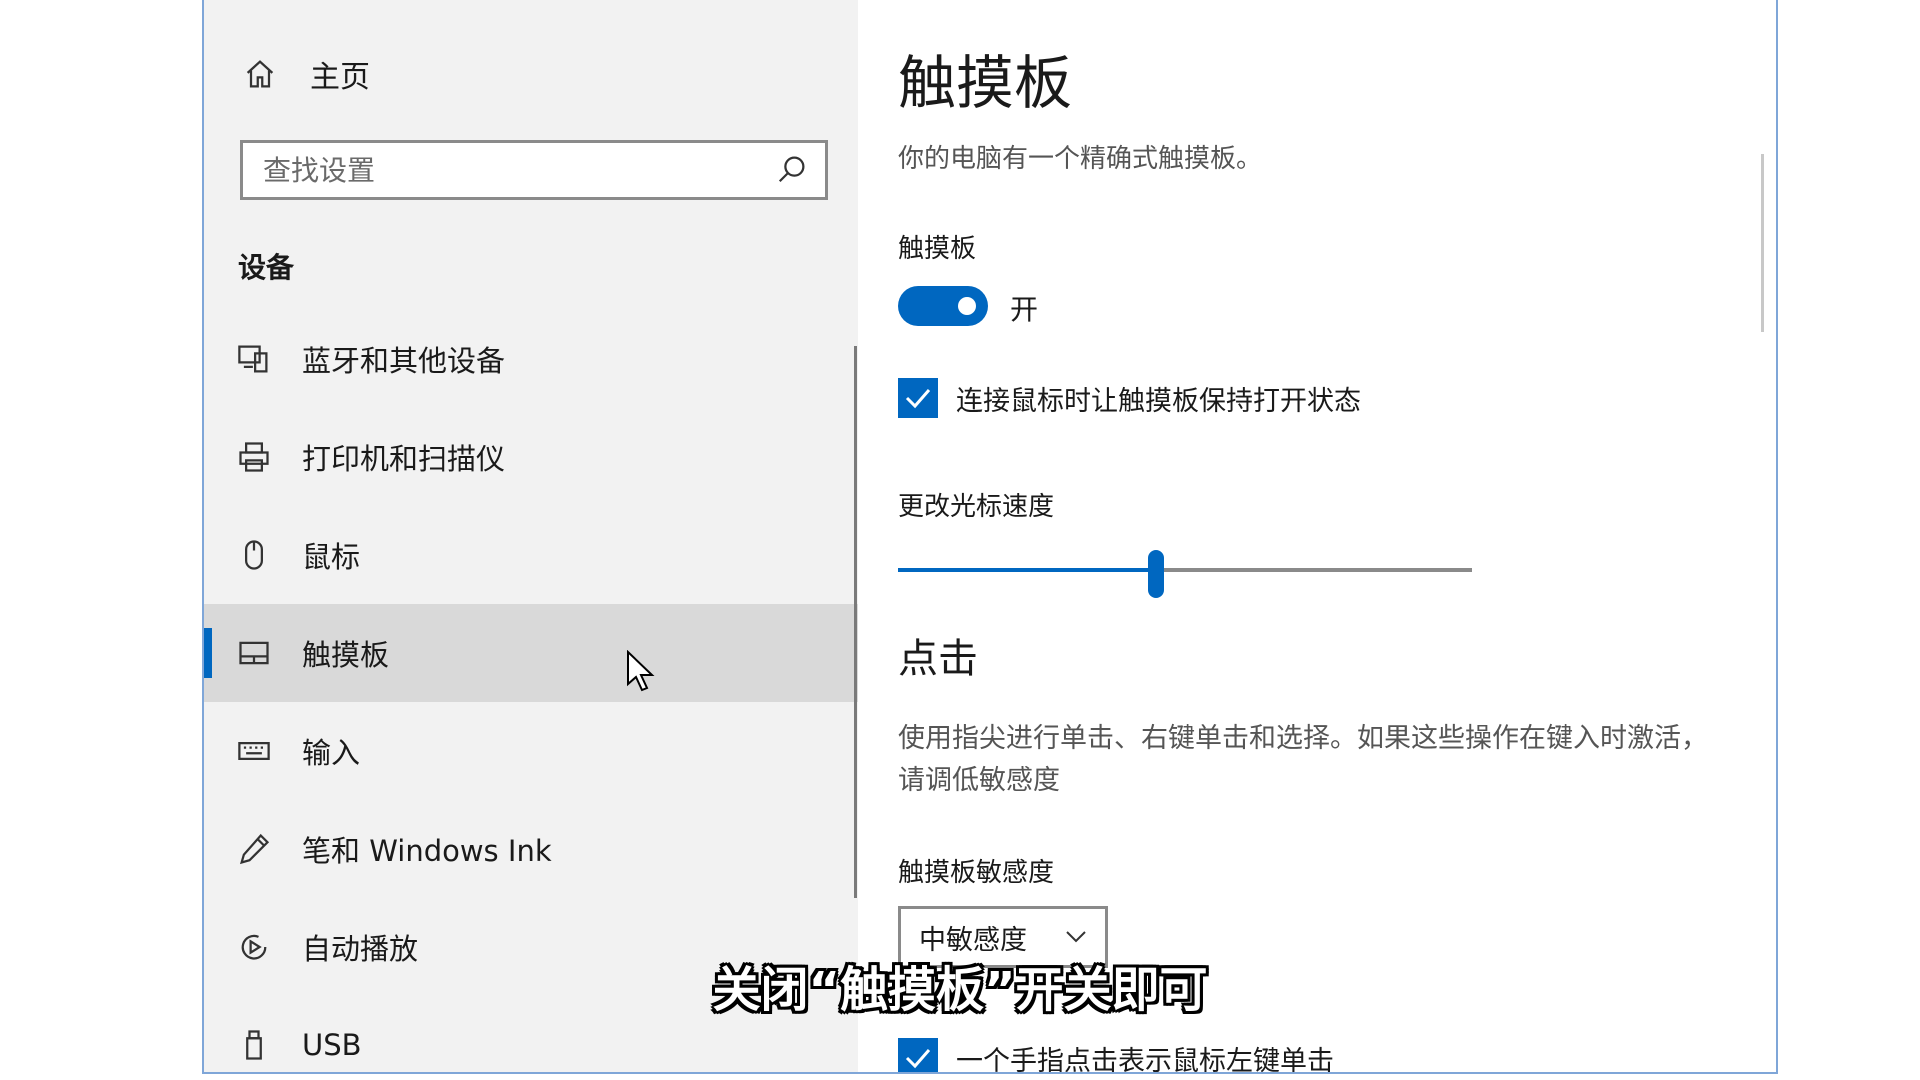 This screenshot has height=1080, width=1920. I want to click on sidebar-item-mouse: 鼠标, so click(531, 555).